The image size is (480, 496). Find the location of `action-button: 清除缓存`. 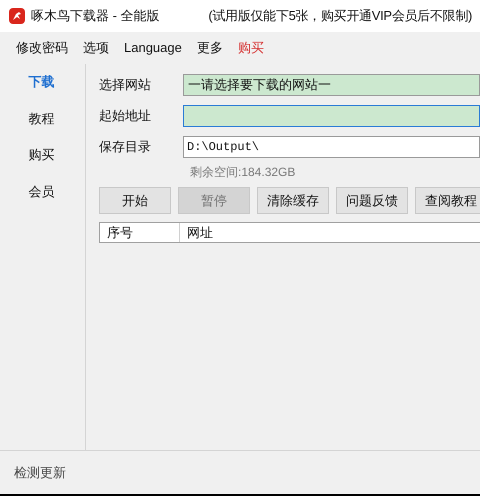

action-button: 清除缓存 is located at coordinates (293, 200).